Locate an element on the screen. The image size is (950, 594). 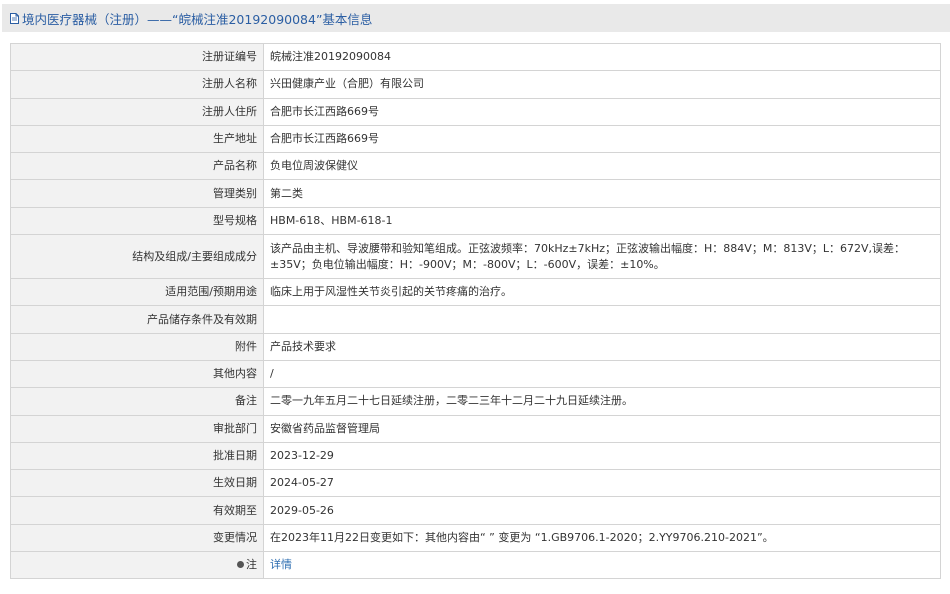
table-row: 注册人名称 兴田健康产业（合肥）有限公司 is located at coordinates (475, 84).